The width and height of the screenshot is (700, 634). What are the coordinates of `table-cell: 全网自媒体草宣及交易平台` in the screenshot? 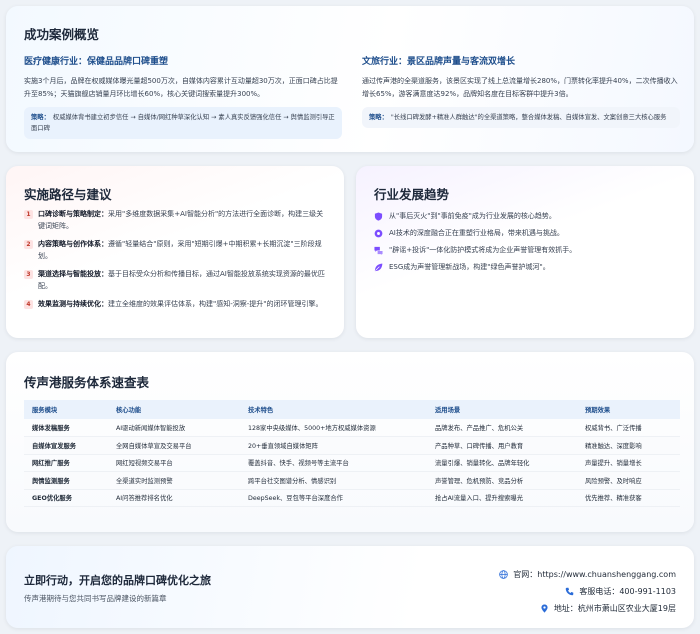 It's located at (174, 445).